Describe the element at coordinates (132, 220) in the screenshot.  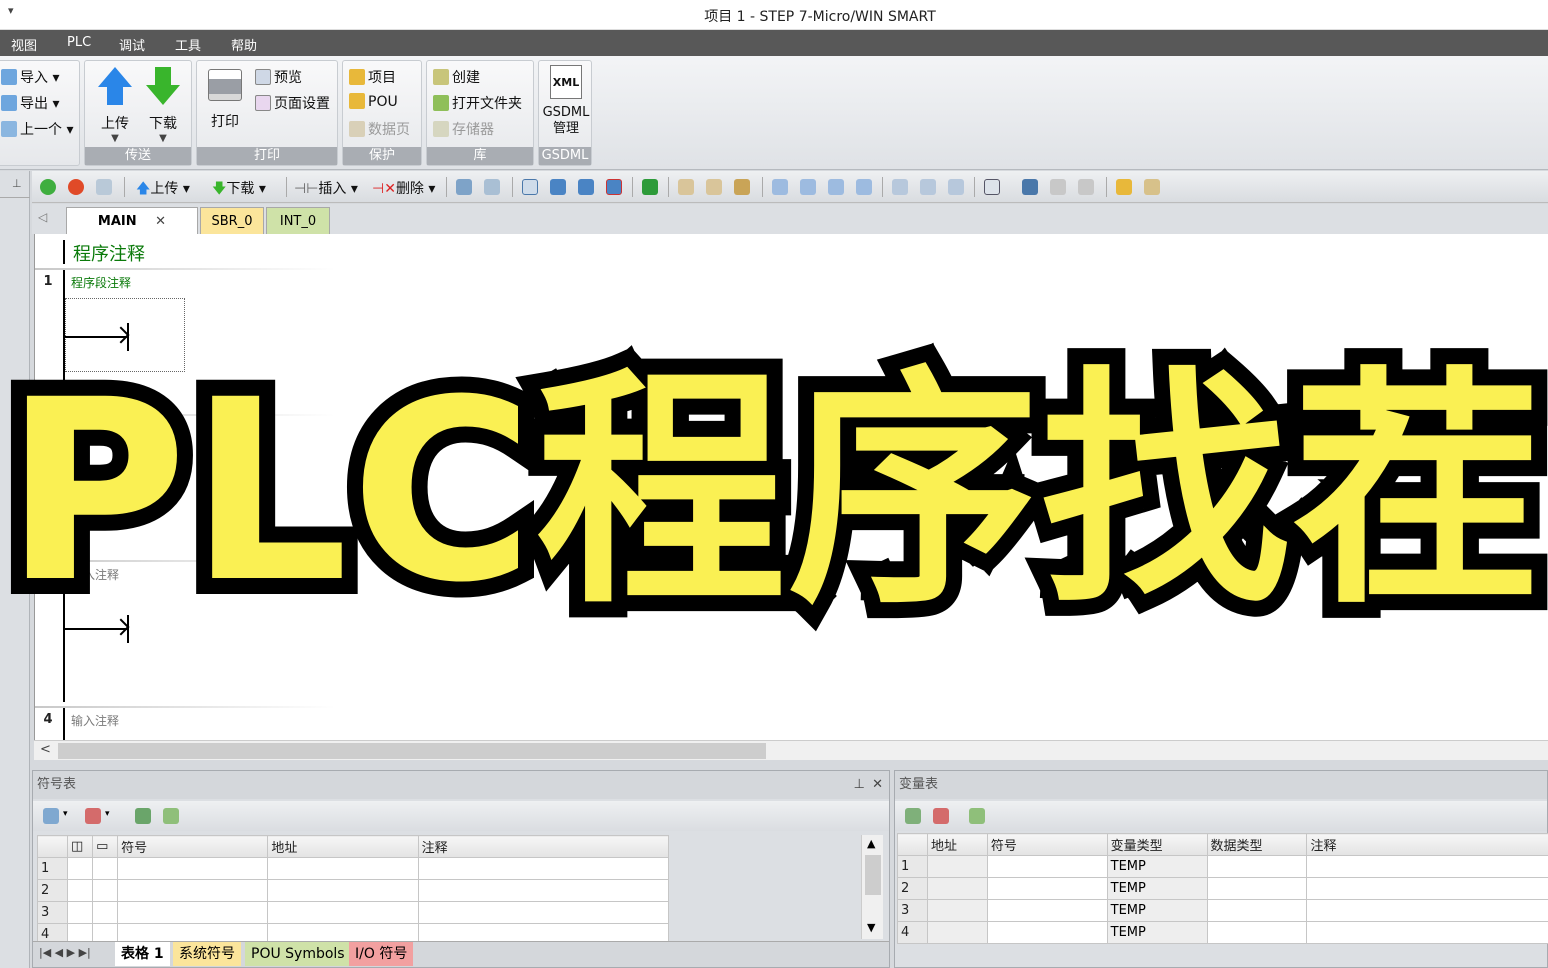
I see `tab-main: MAIN ✕` at that location.